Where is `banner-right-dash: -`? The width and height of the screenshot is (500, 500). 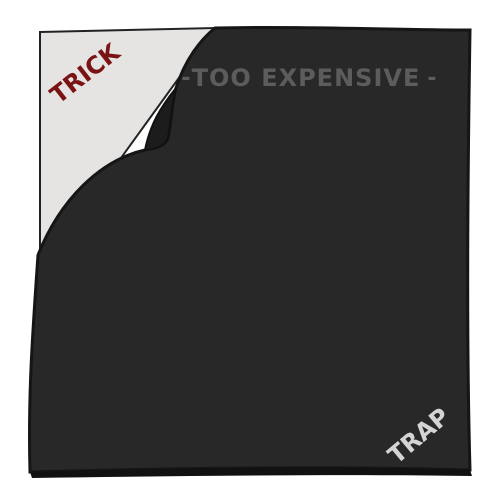 banner-right-dash: - is located at coordinates (431, 78).